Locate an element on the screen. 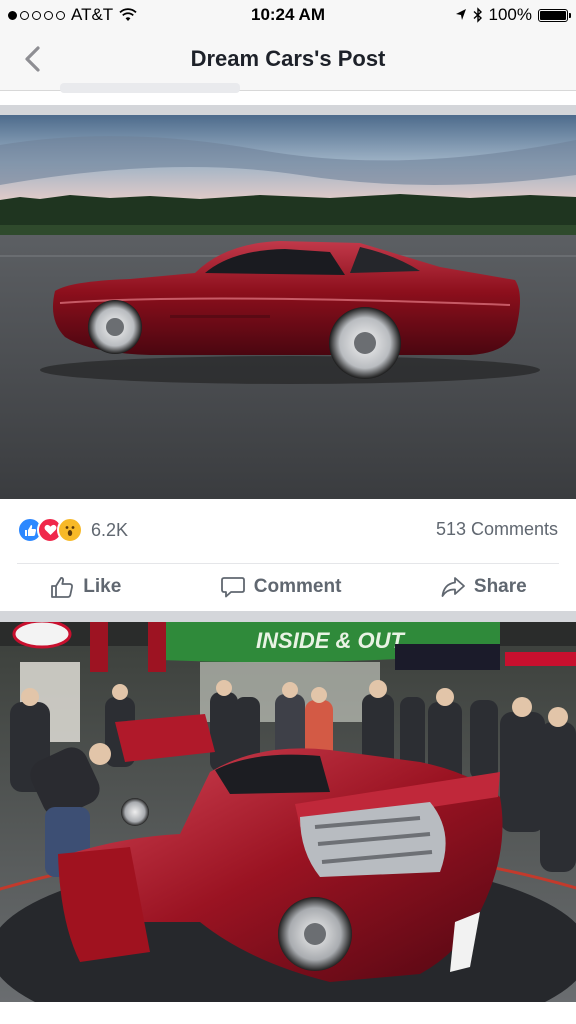 This screenshot has width=576, height=1024. like-button: Like is located at coordinates (85, 587).